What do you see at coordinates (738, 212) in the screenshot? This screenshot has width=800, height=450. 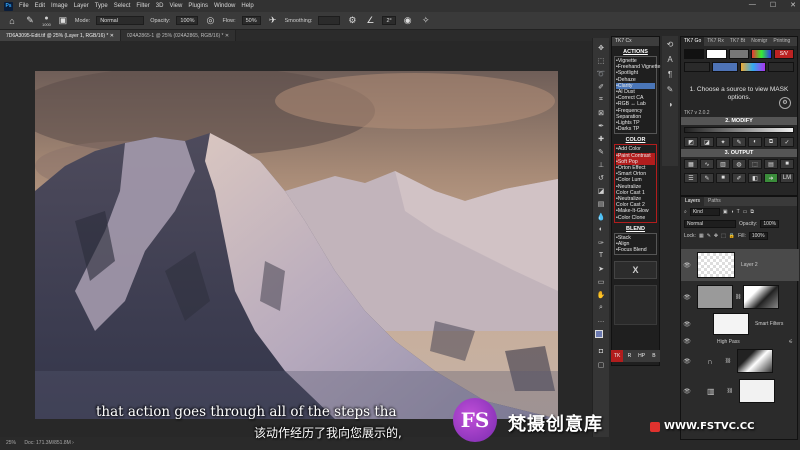 I see `filter-type-icon: T` at bounding box center [738, 212].